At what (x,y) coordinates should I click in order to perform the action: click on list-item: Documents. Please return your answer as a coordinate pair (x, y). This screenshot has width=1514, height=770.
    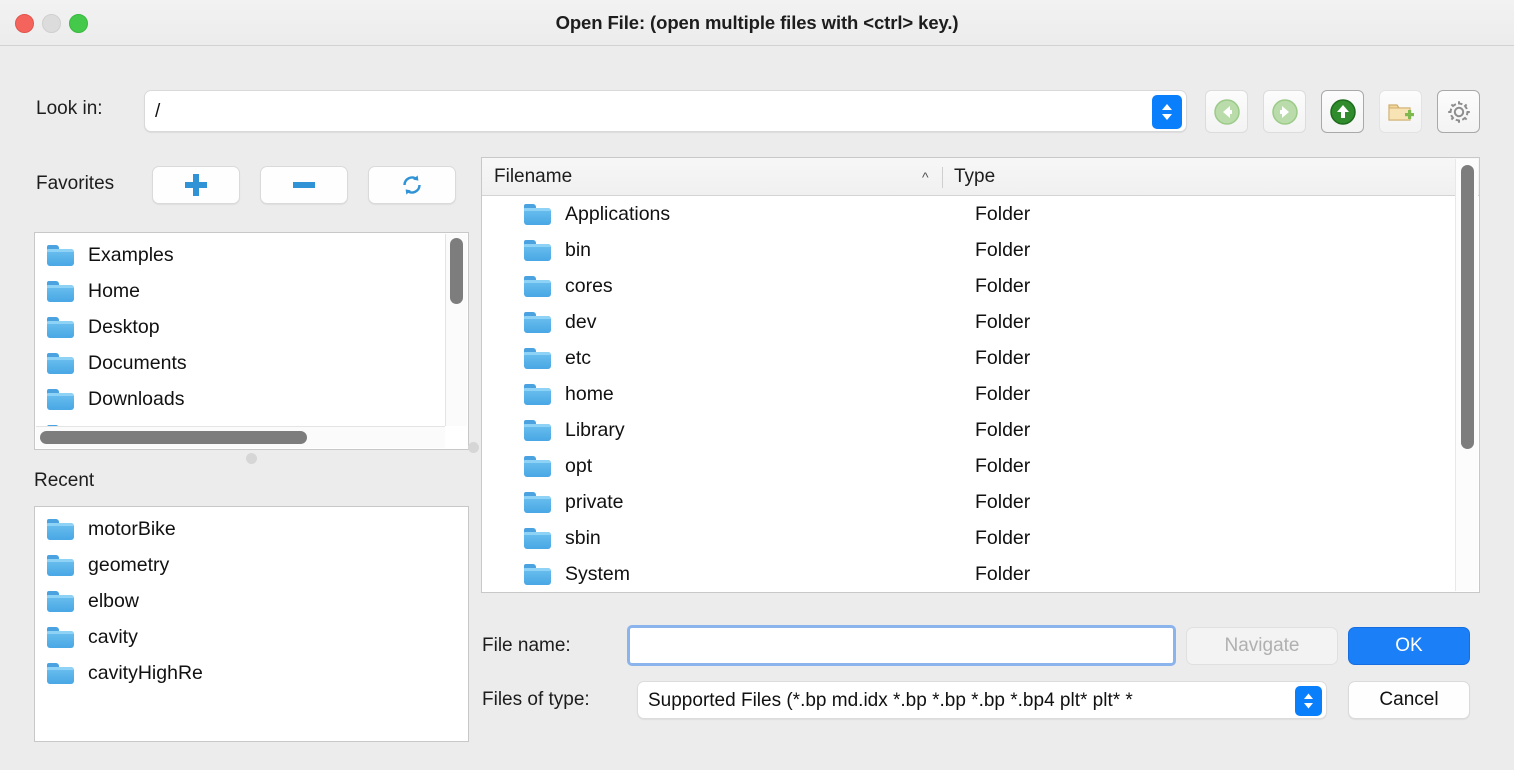
    Looking at the image, I should click on (235, 363).